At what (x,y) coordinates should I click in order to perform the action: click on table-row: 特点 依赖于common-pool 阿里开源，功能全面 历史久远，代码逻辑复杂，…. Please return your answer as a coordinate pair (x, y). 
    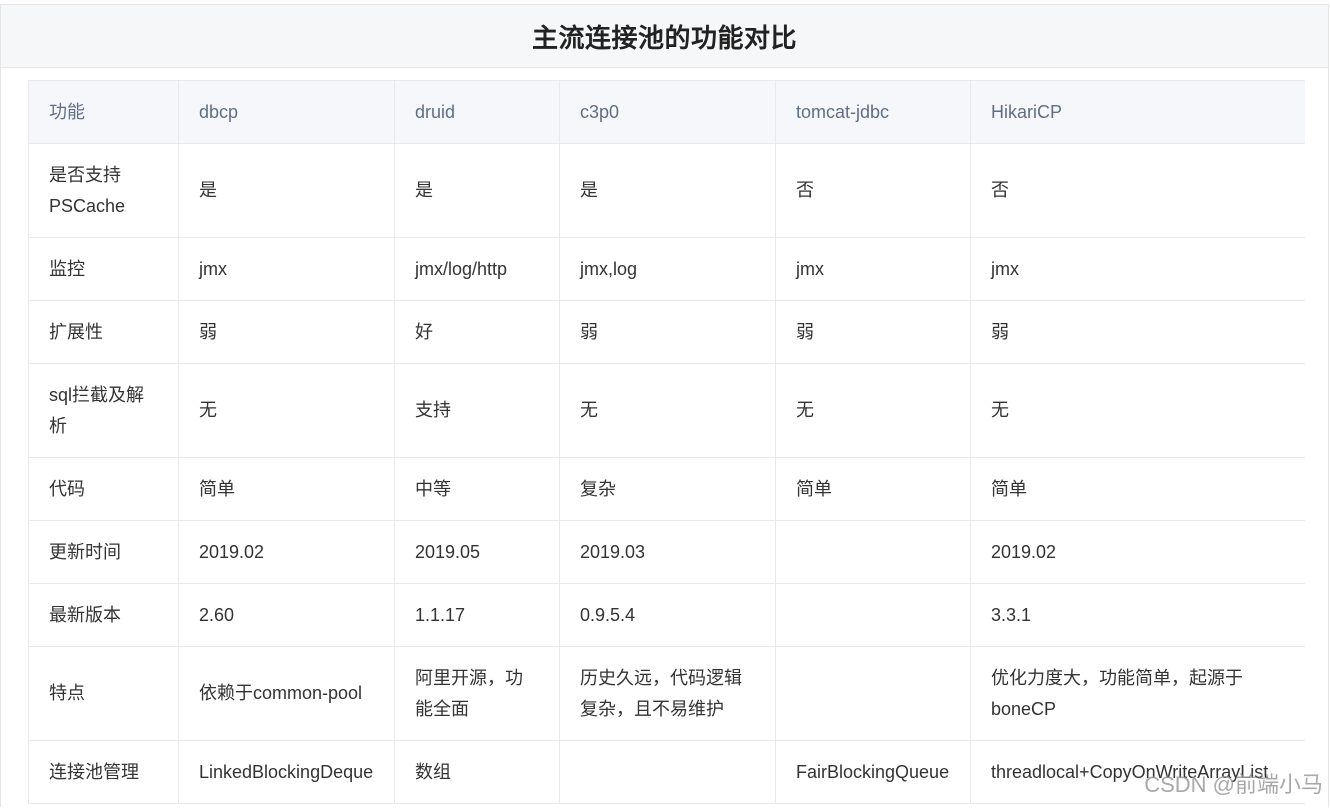
    Looking at the image, I should click on (666, 693).